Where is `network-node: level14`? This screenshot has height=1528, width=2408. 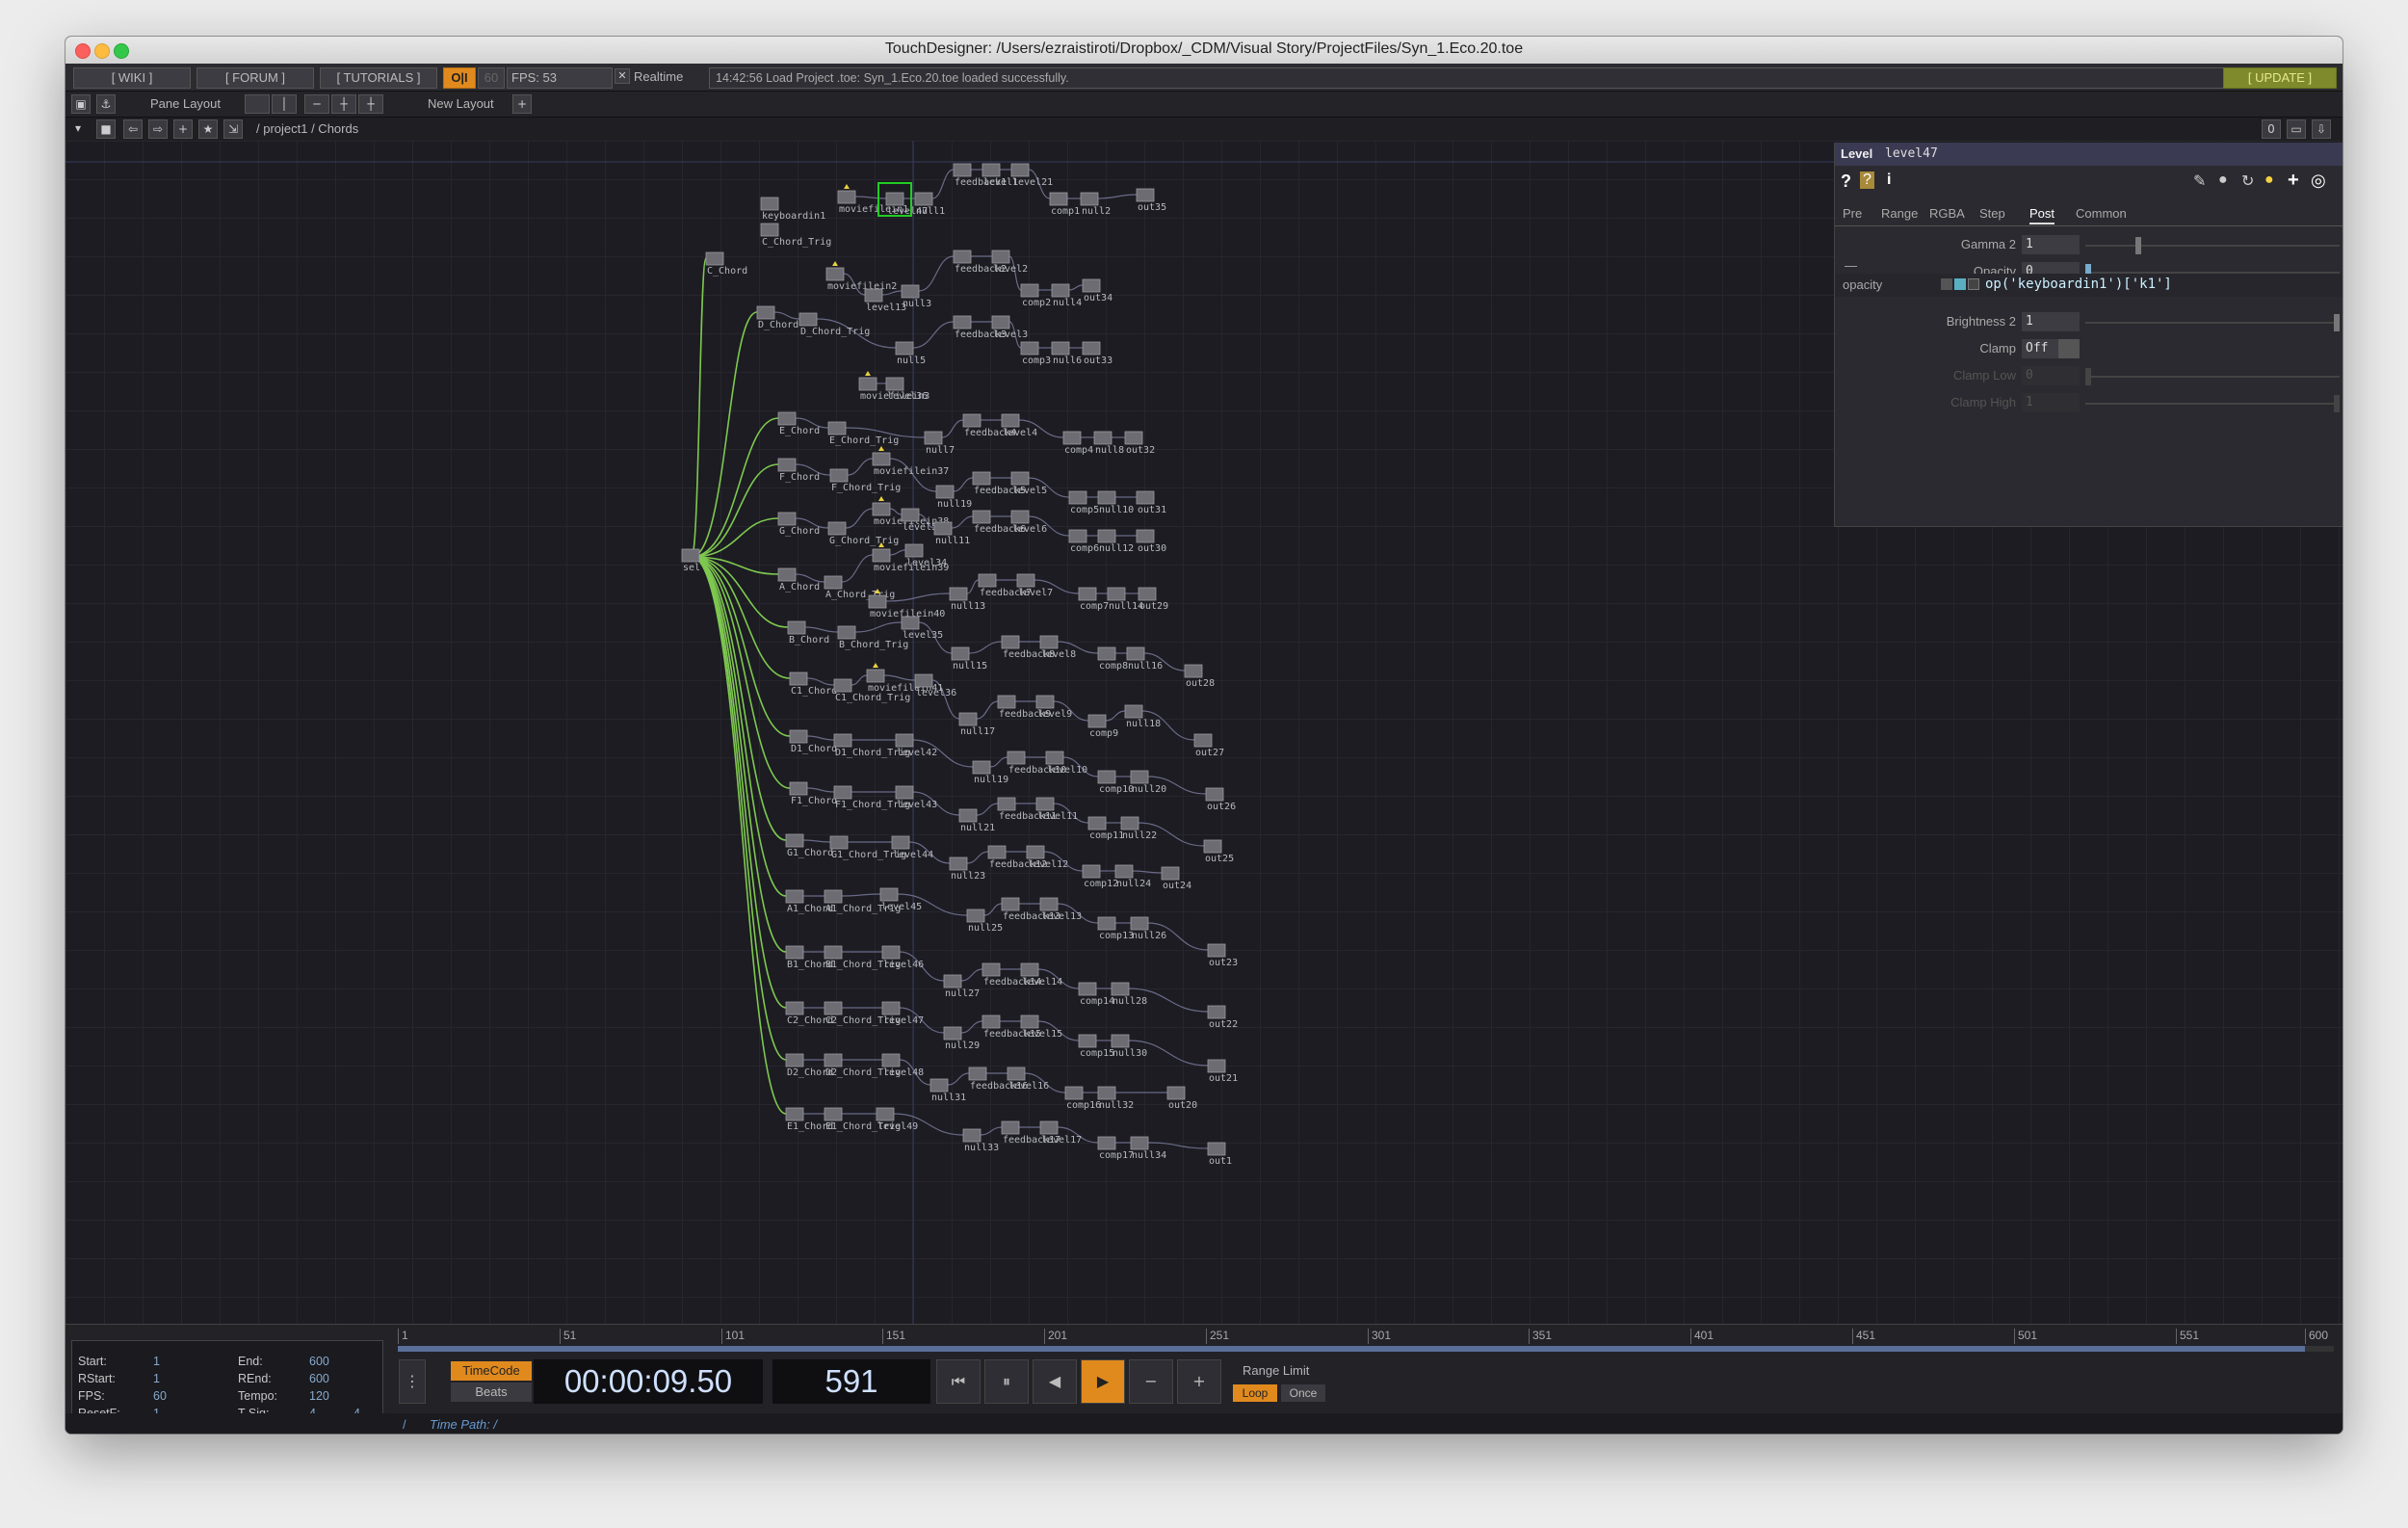
network-node: level14 is located at coordinates (1041, 975).